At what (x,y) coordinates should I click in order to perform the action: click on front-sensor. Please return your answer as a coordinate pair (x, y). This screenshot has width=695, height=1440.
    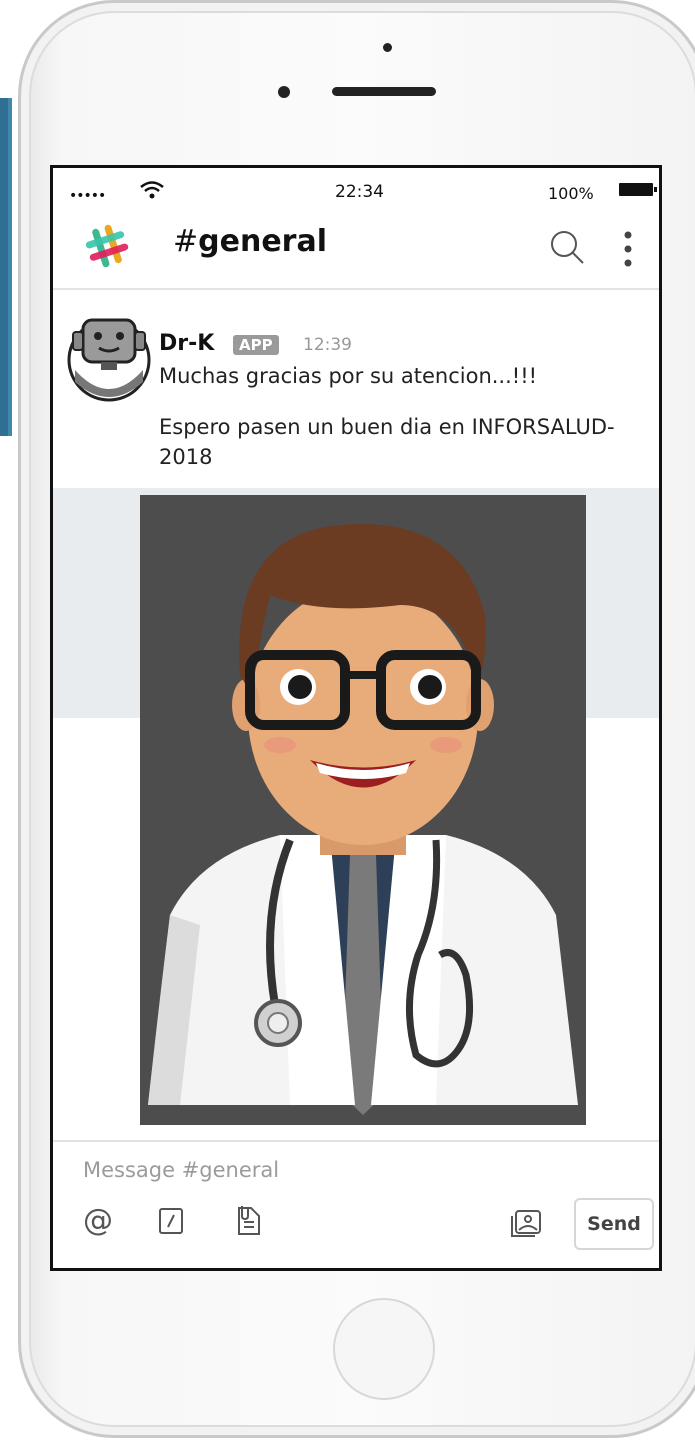
    Looking at the image, I should click on (387, 47).